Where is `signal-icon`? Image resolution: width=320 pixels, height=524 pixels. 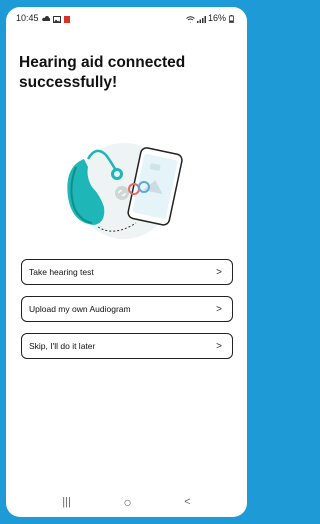
signal-icon is located at coordinates (201, 19).